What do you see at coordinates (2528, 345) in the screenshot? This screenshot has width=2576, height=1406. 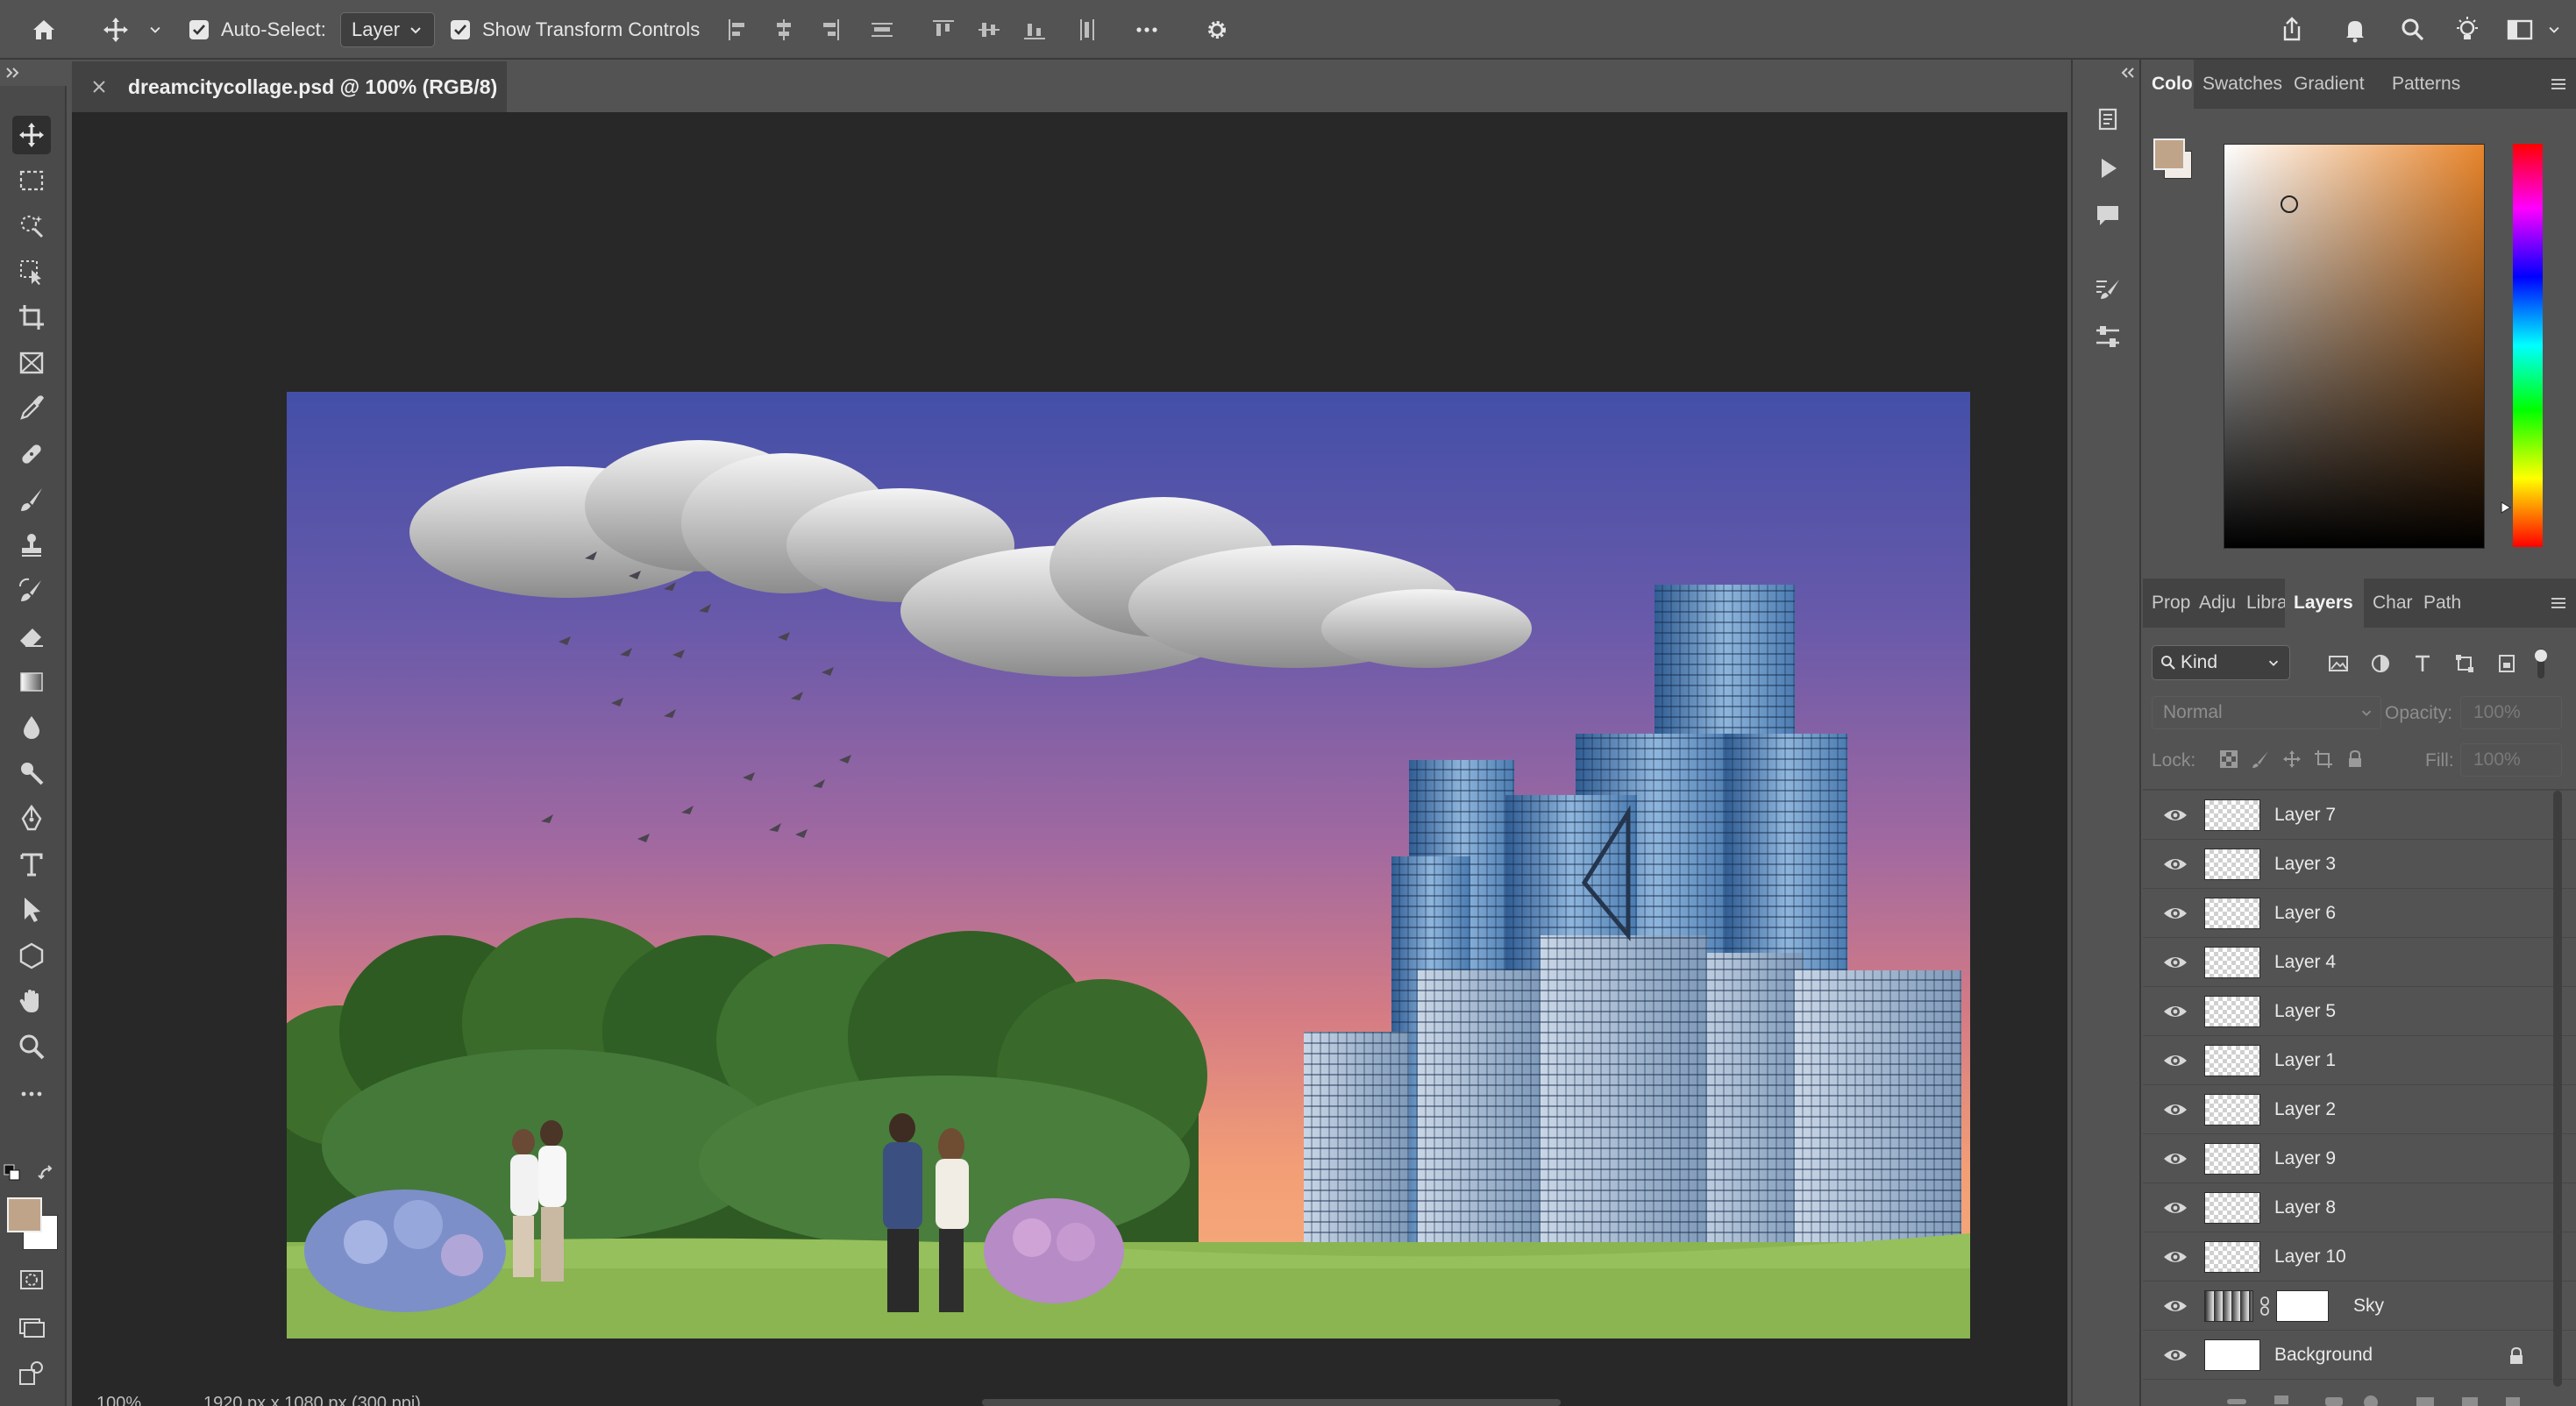 I see `hue-slider` at bounding box center [2528, 345].